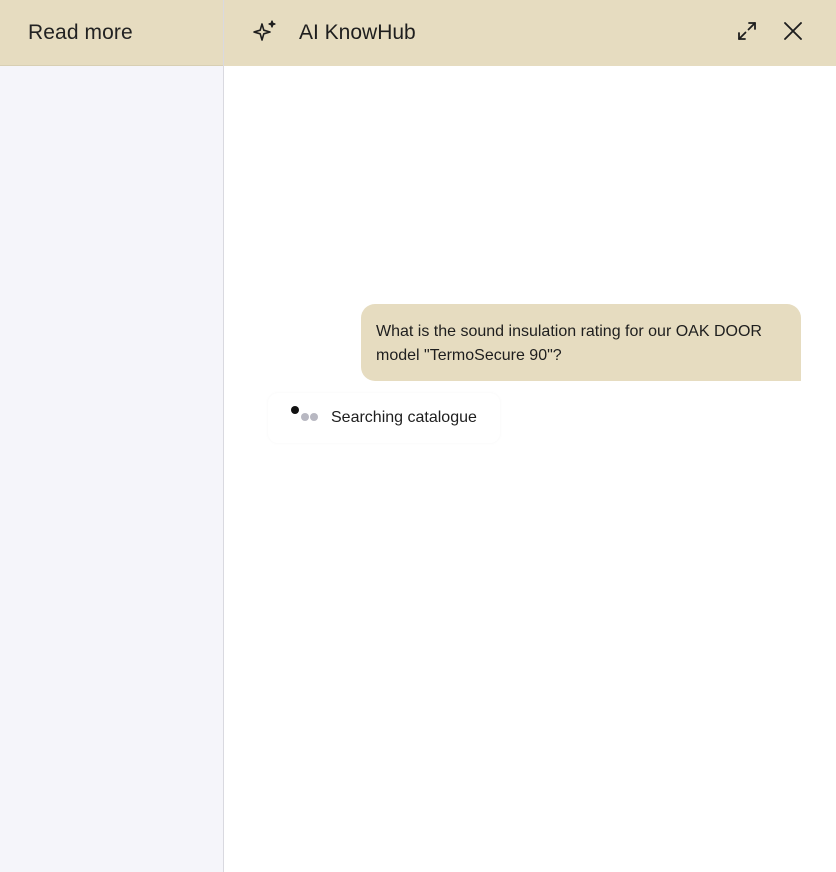 The height and width of the screenshot is (872, 836). I want to click on close-icon, so click(793, 33).